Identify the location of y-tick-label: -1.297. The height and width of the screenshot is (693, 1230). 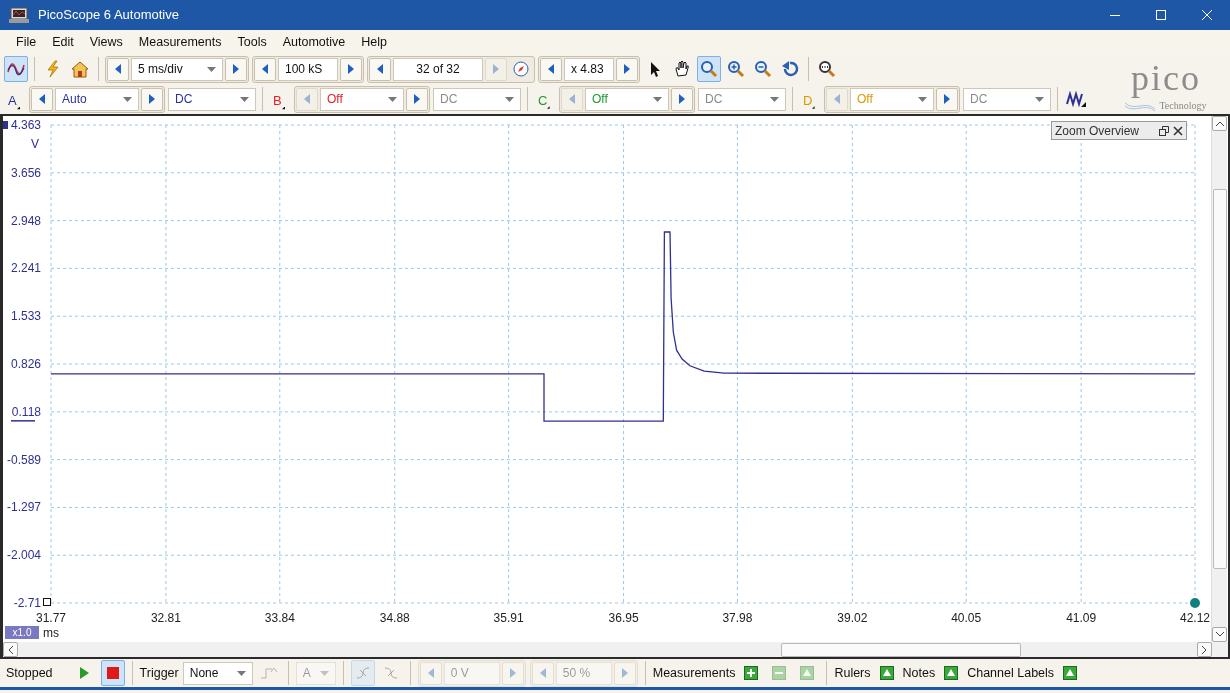
(23, 507).